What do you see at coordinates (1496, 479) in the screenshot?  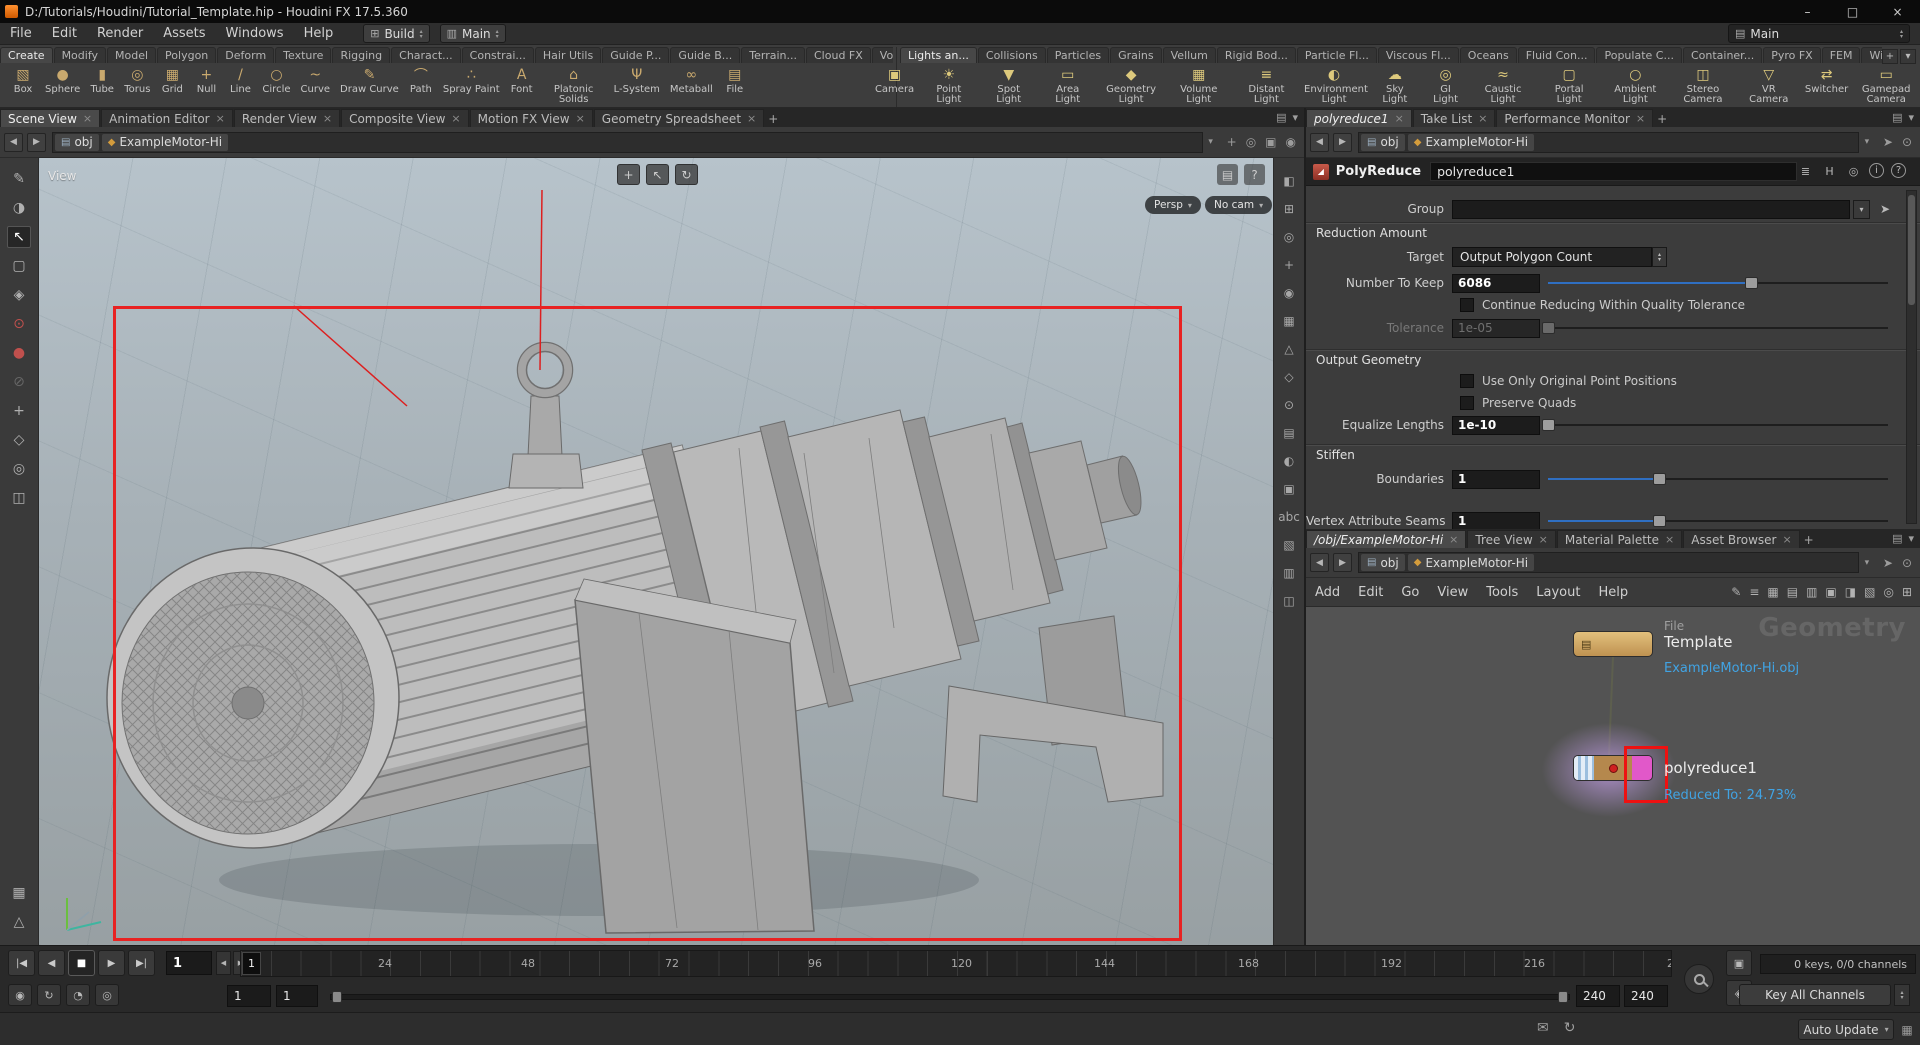 I see `boundaries-field: 1` at bounding box center [1496, 479].